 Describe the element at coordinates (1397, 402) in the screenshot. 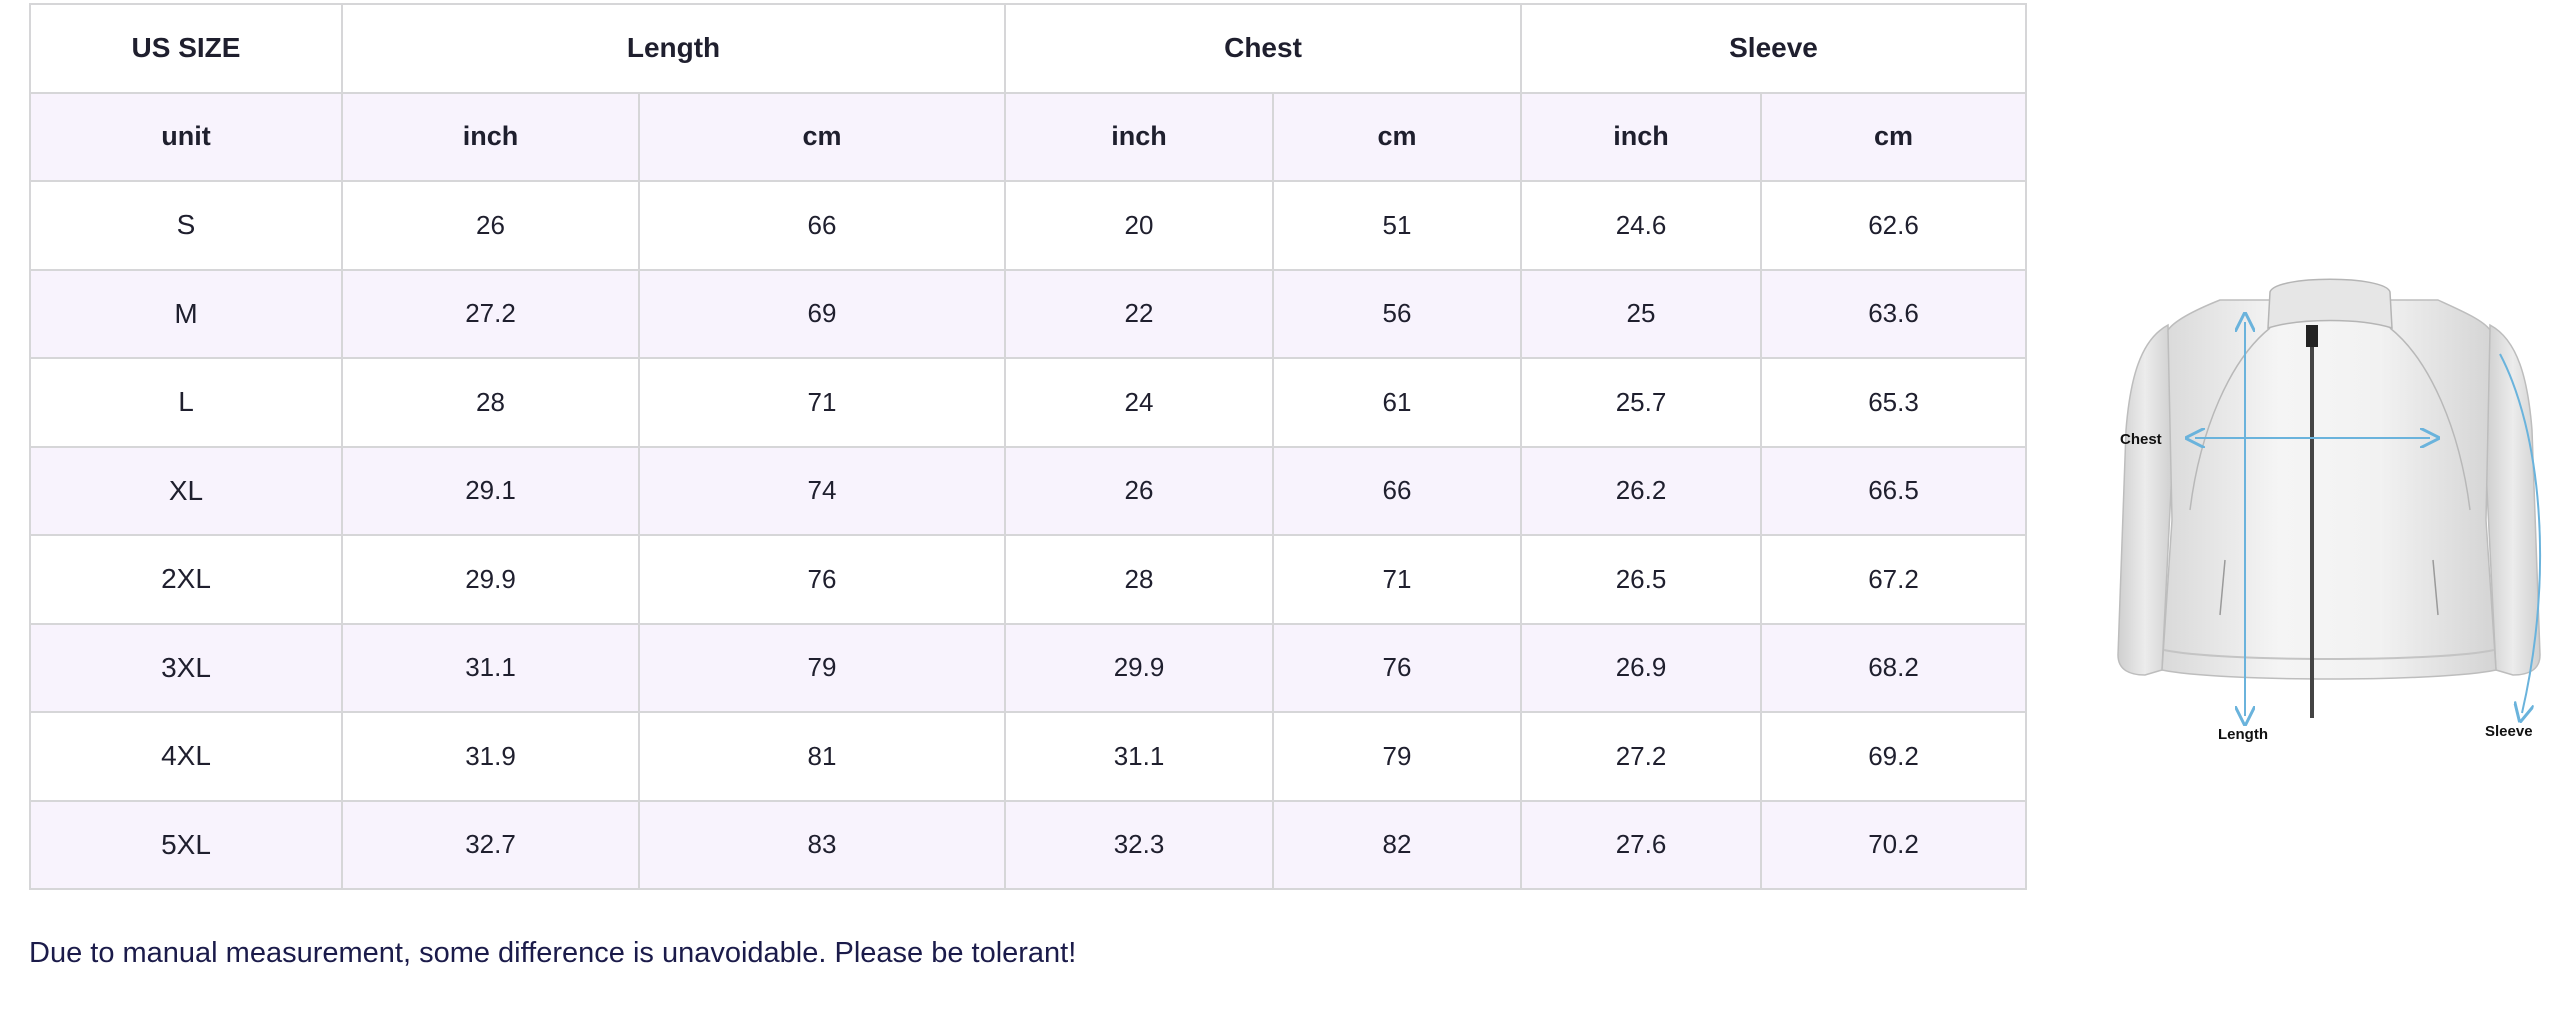

I see `table-cell: 61` at that location.